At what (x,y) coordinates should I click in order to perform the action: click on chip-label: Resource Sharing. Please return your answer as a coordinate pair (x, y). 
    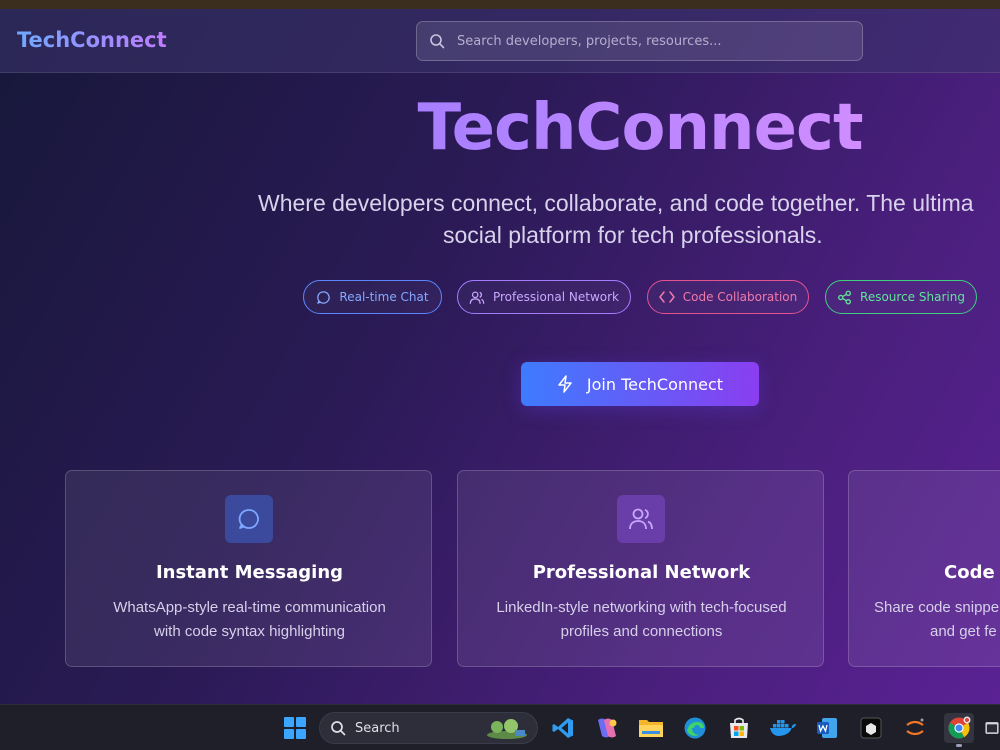
    Looking at the image, I should click on (912, 297).